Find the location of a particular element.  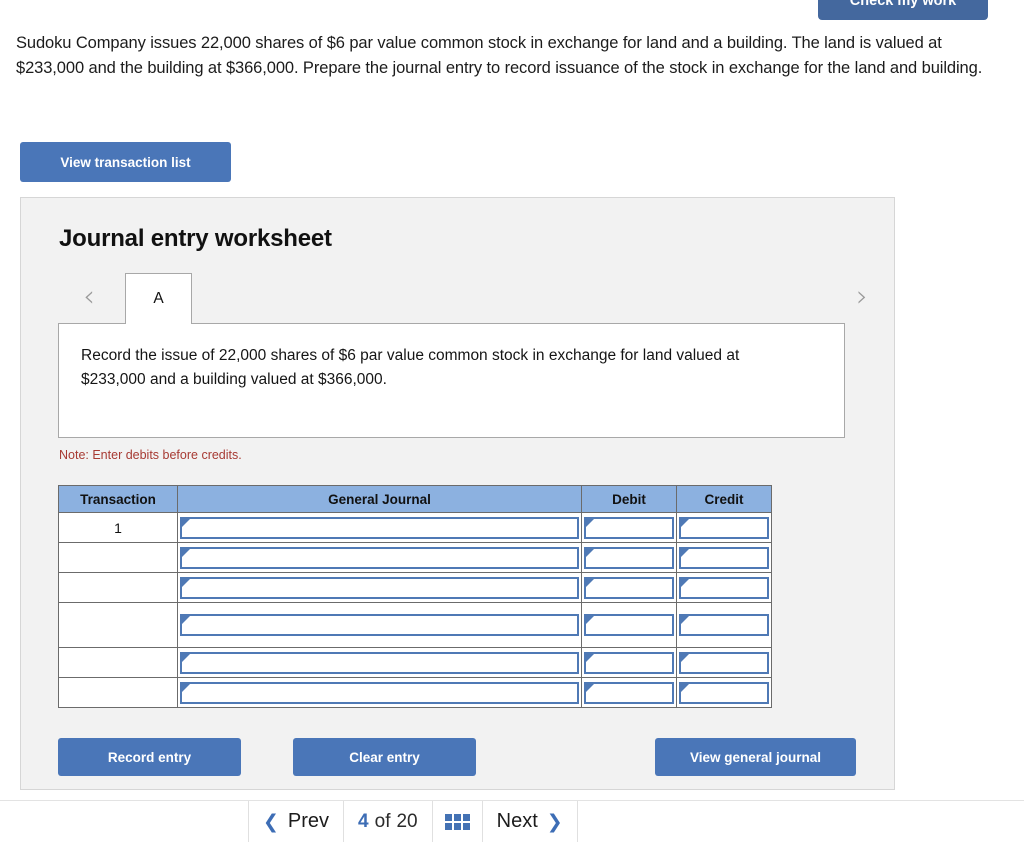

chevron-right-icon: ❯ is located at coordinates (554, 821).